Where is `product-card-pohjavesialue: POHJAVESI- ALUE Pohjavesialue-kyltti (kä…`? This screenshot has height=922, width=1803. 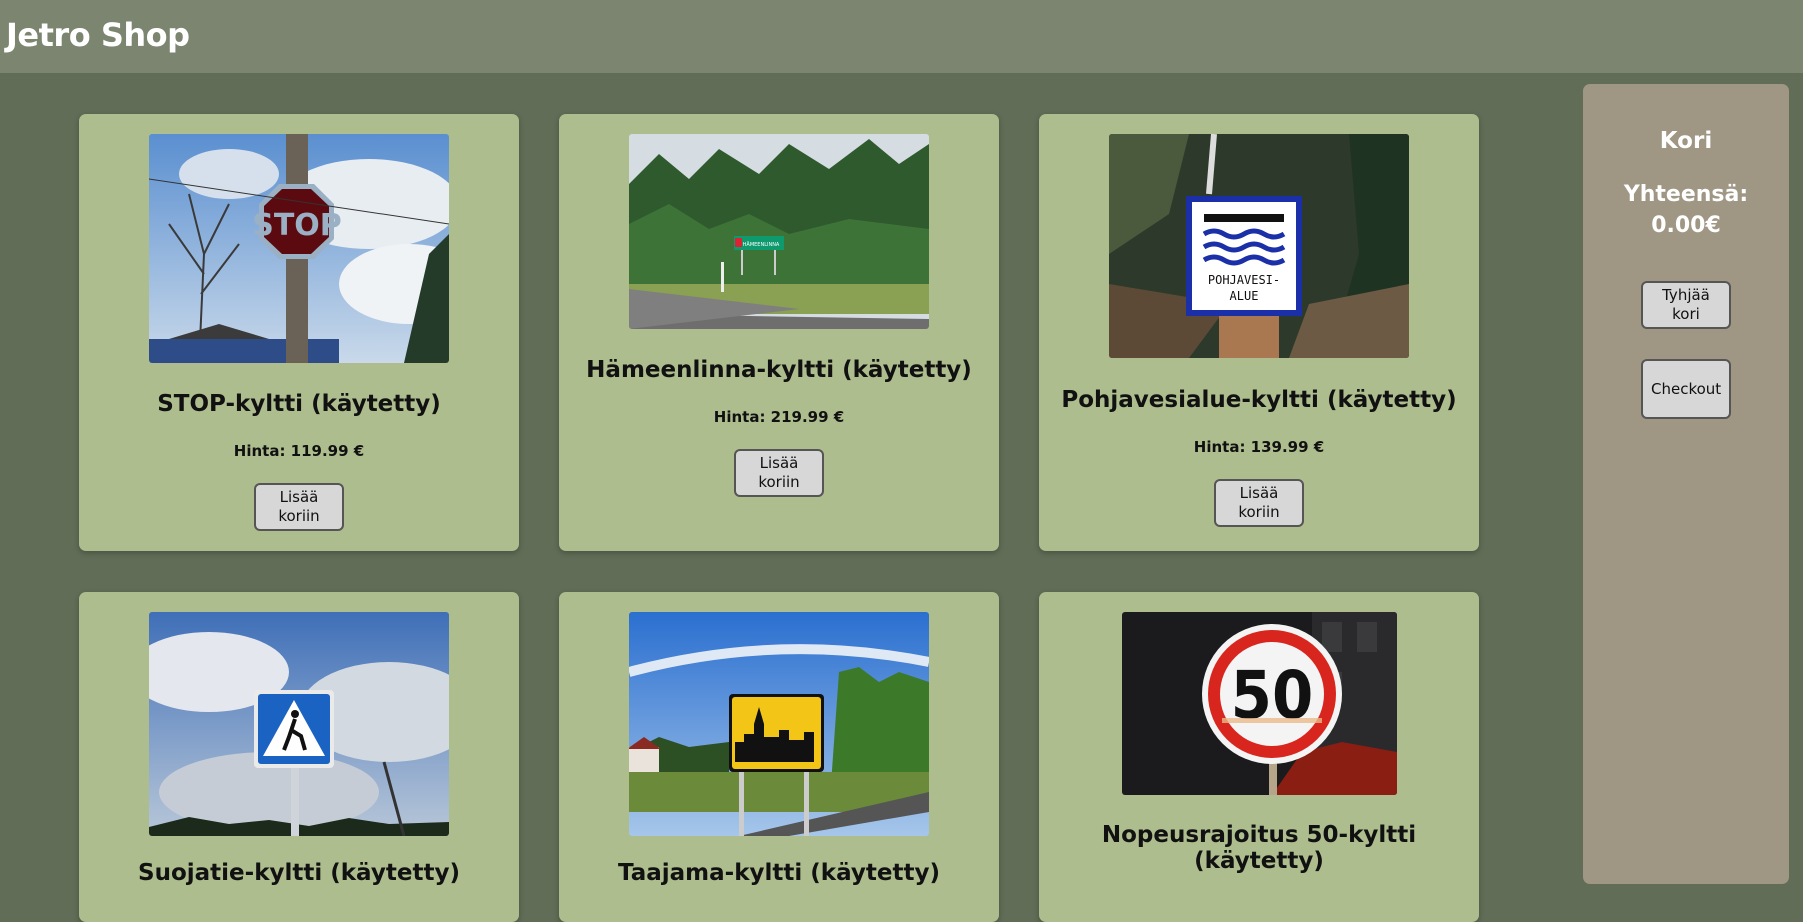 product-card-pohjavesialue: POHJAVESI- ALUE Pohjavesialue-kyltti (kä… is located at coordinates (1259, 332).